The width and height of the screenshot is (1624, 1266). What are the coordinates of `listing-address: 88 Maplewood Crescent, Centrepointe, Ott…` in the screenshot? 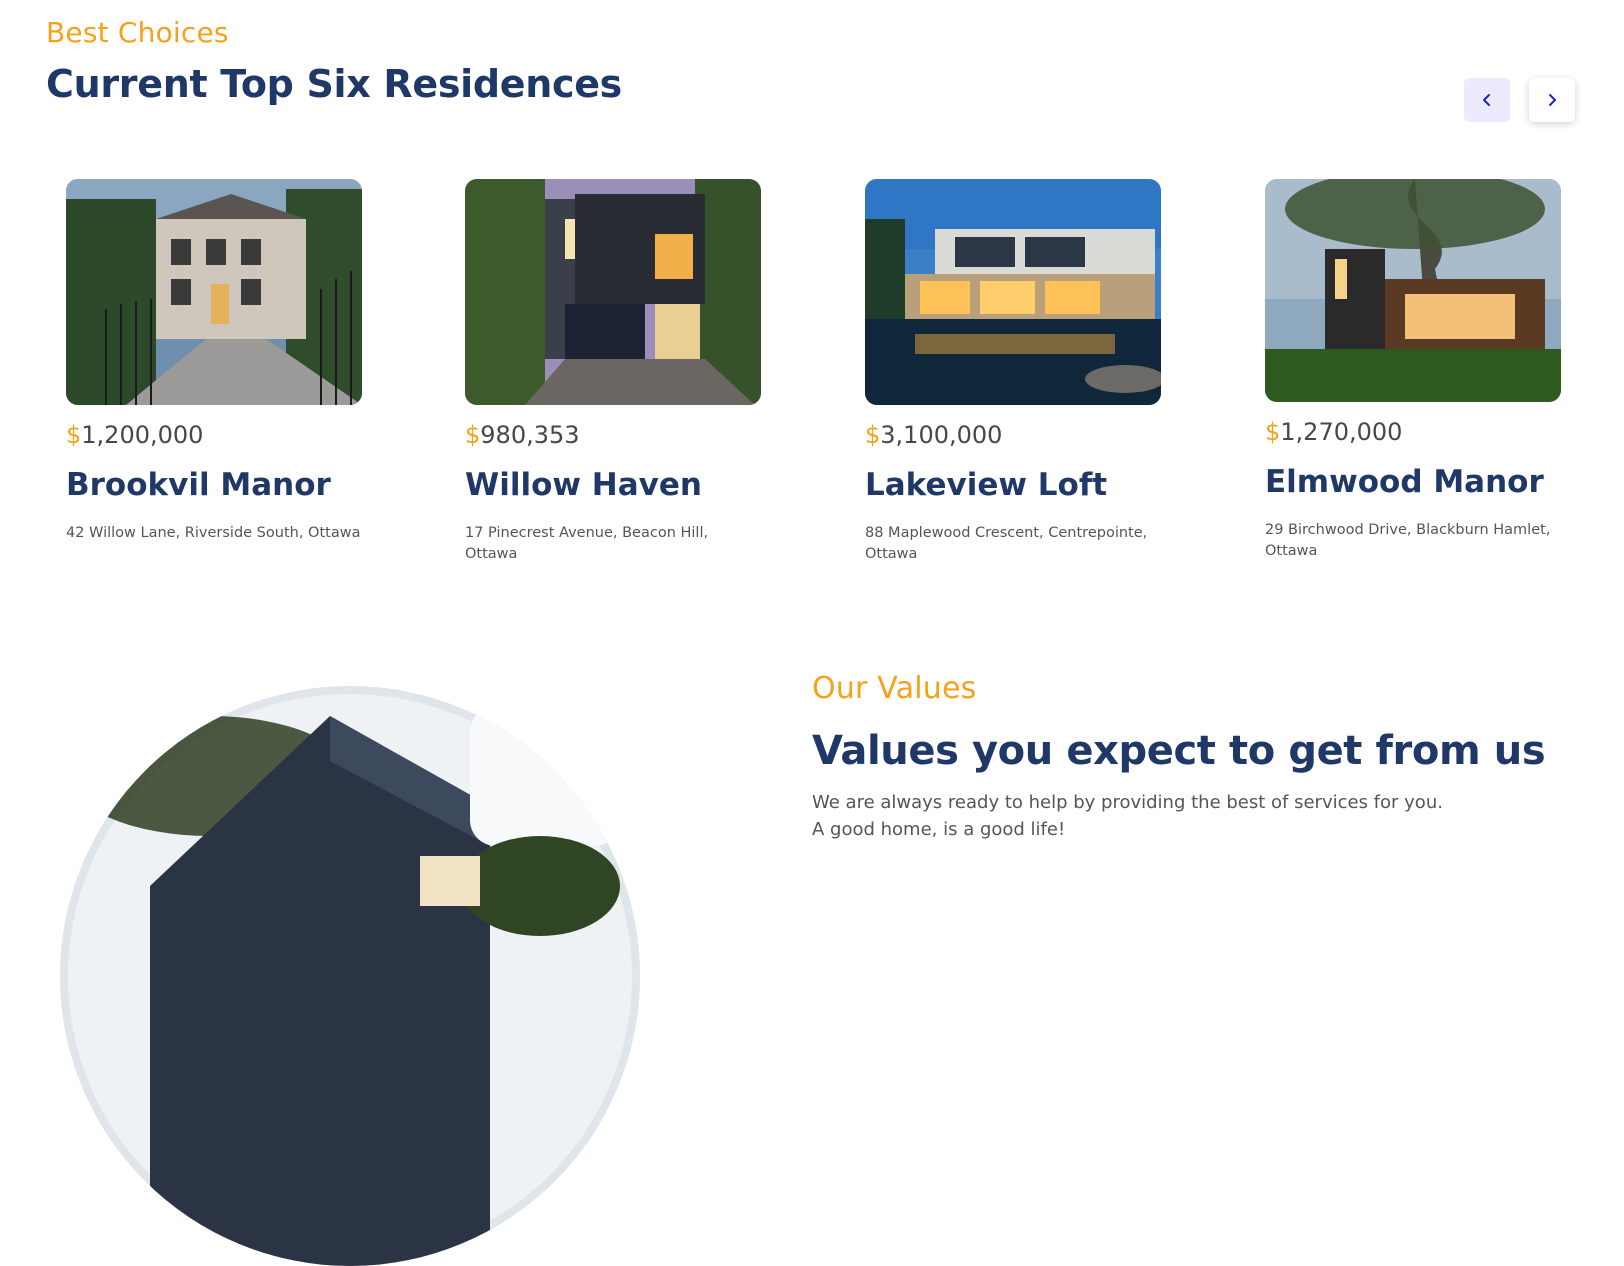 It's located at (1006, 543).